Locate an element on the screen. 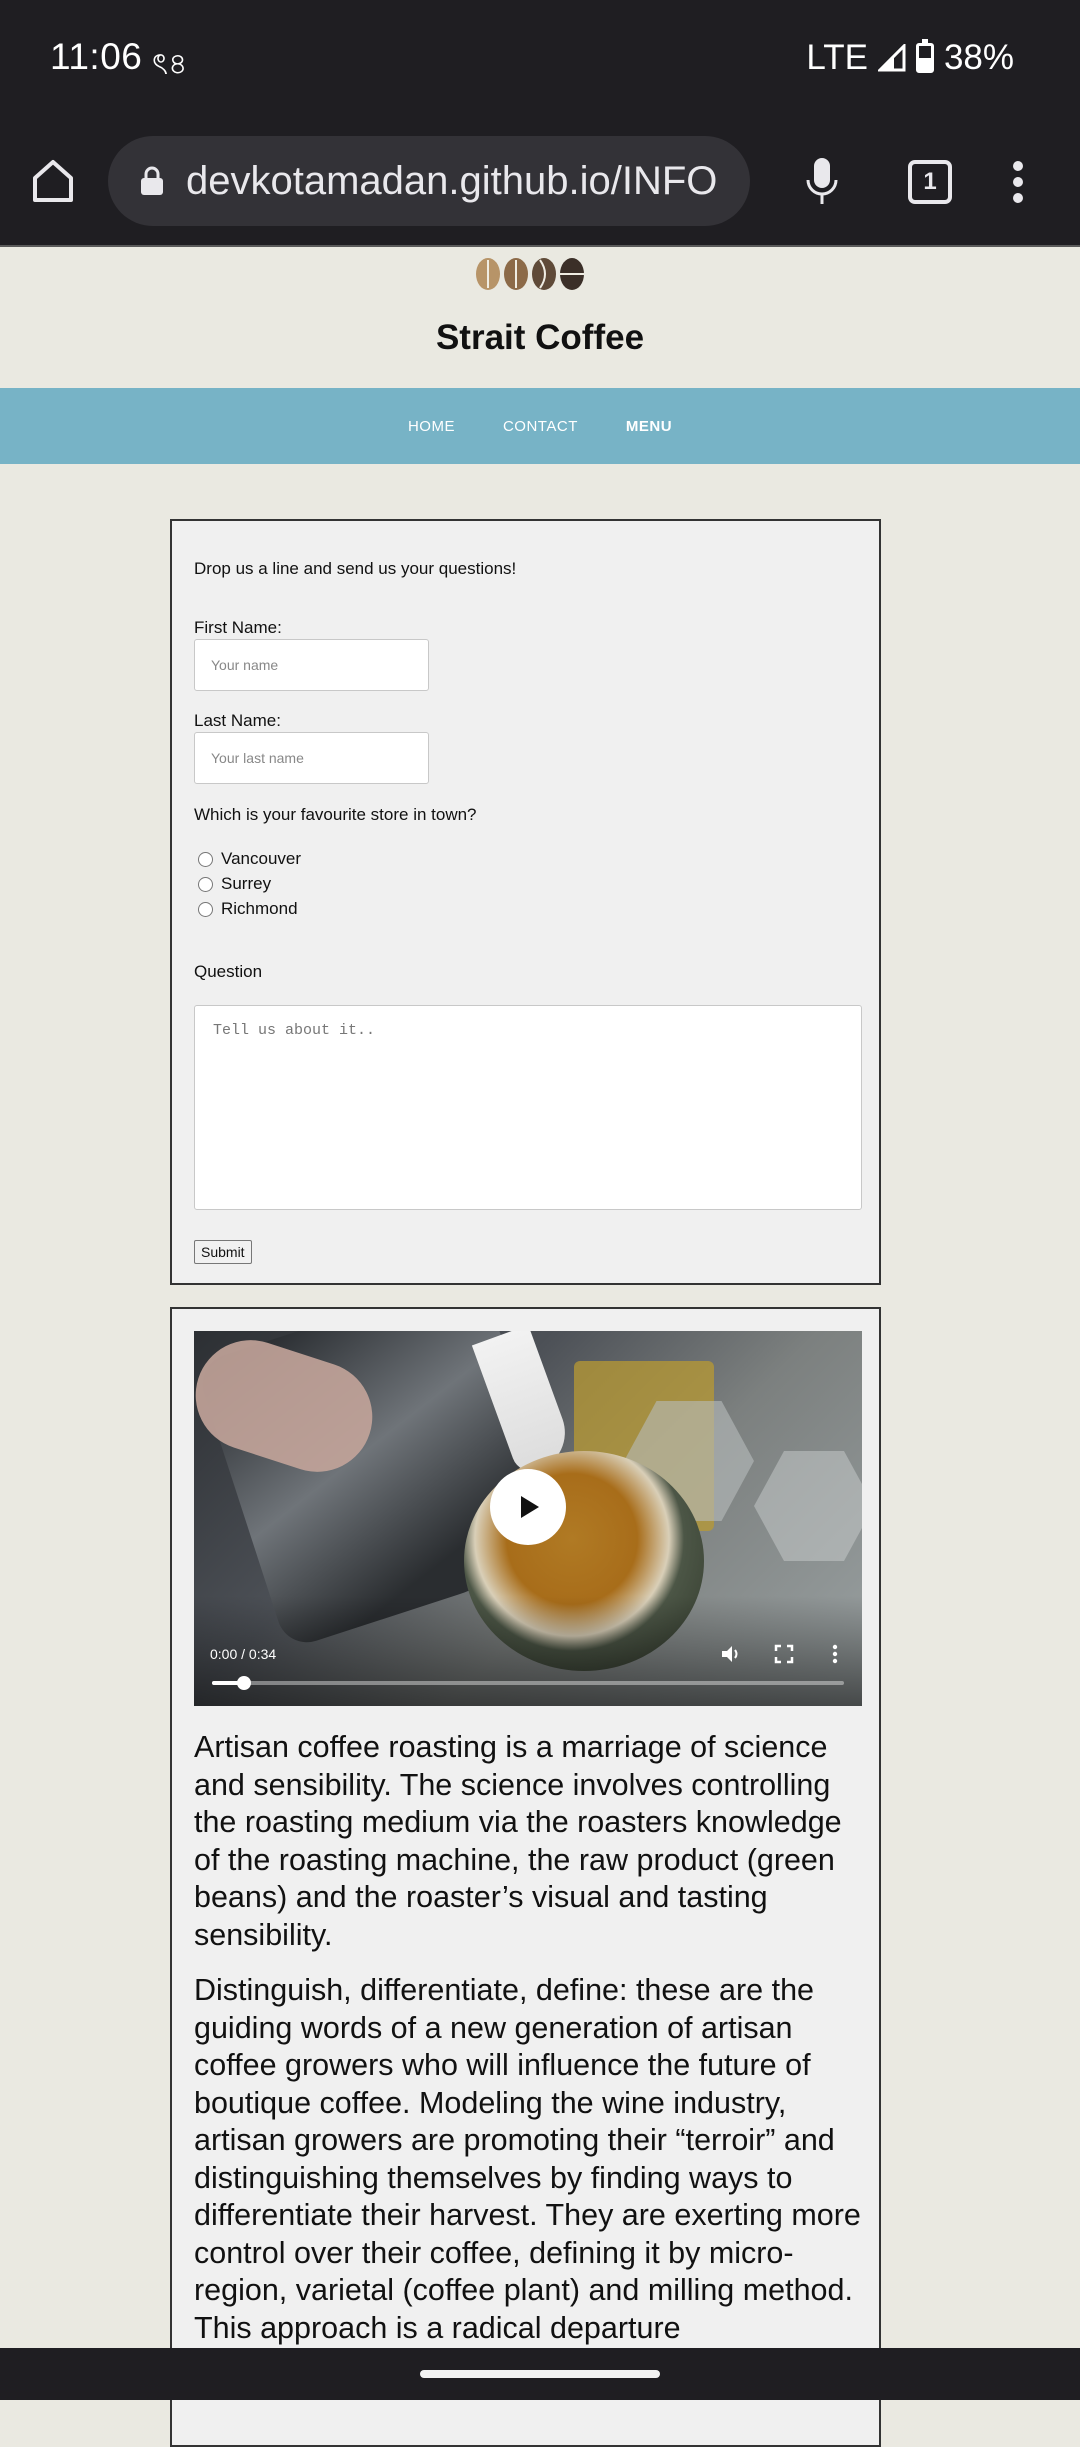 Image resolution: width=1080 pixels, height=2447 pixels. nav-contact: CONTACT is located at coordinates (540, 426).